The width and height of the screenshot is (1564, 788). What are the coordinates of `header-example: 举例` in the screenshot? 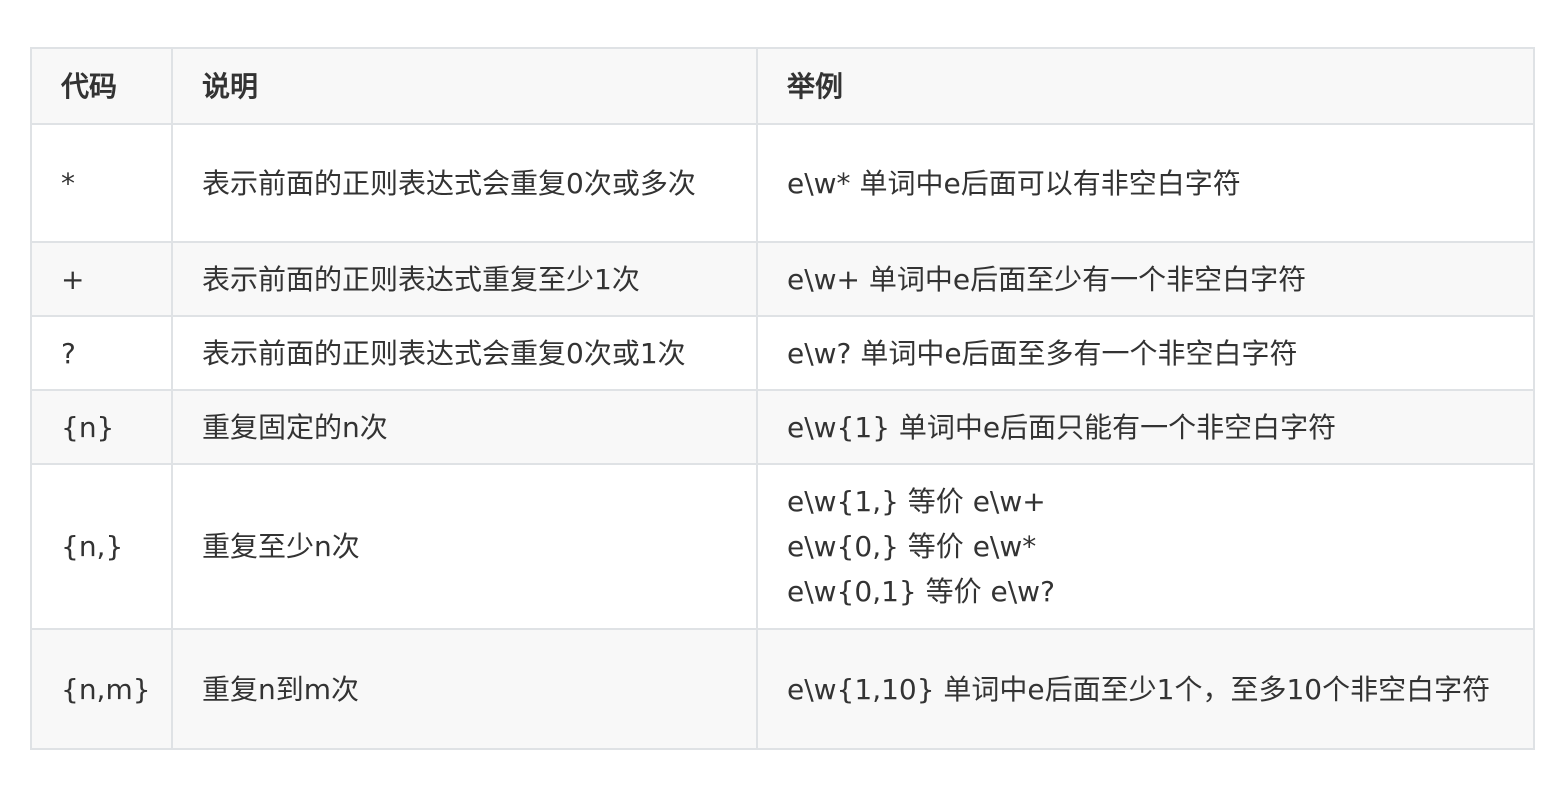 It's located at (1145, 86).